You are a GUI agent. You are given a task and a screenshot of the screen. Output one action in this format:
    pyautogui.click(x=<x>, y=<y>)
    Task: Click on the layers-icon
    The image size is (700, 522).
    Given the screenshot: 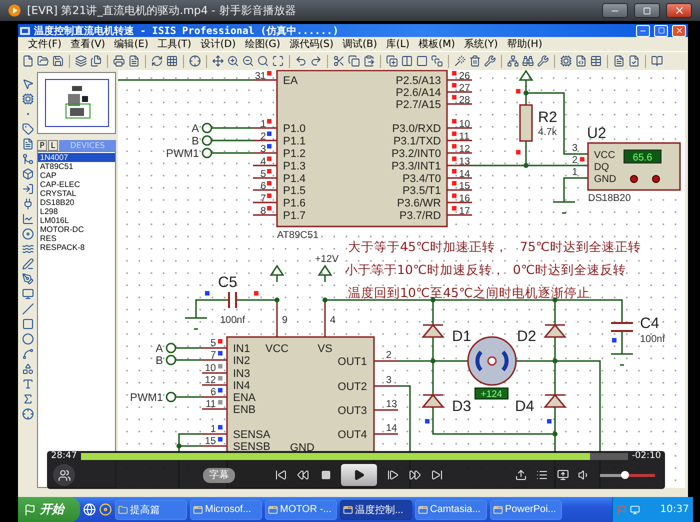 What is the action you would take?
    pyautogui.click(x=81, y=61)
    